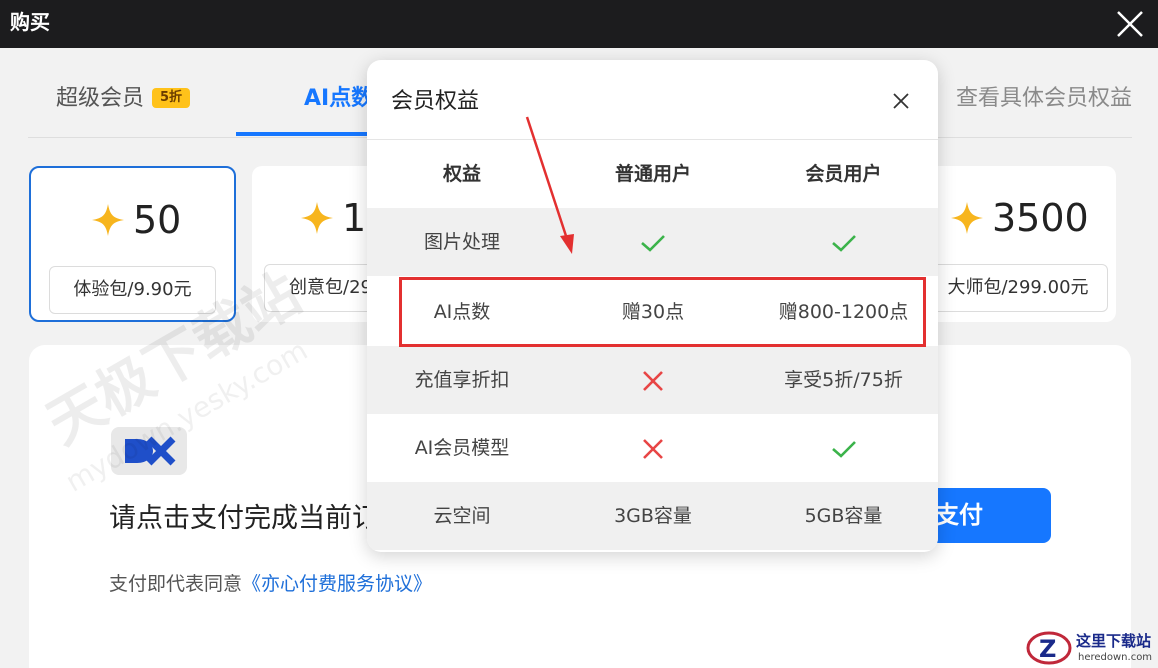 The height and width of the screenshot is (668, 1158). Describe the element at coordinates (662, 312) in the screenshot. I see `annotation-highlight-box` at that location.